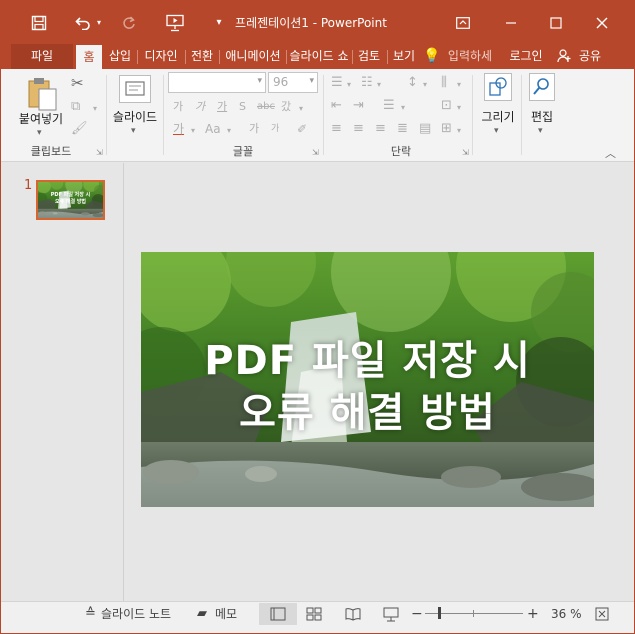 This screenshot has width=635, height=634. What do you see at coordinates (202, 56) in the screenshot?
I see `tab-transitions: 전환` at bounding box center [202, 56].